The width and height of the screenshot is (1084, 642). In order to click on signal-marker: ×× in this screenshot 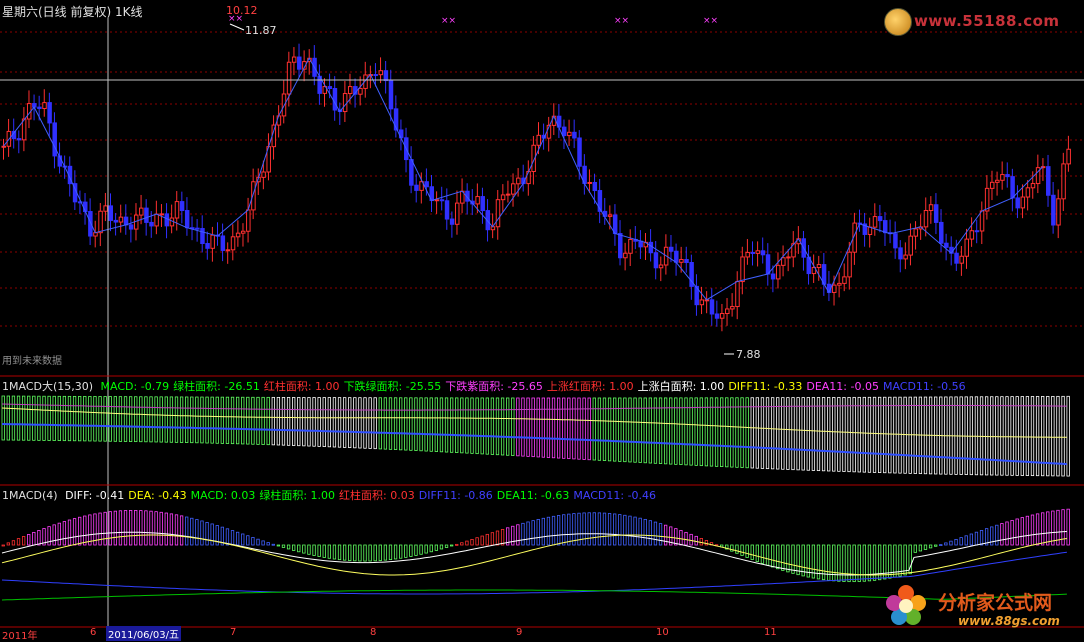, I will do `click(622, 21)`.